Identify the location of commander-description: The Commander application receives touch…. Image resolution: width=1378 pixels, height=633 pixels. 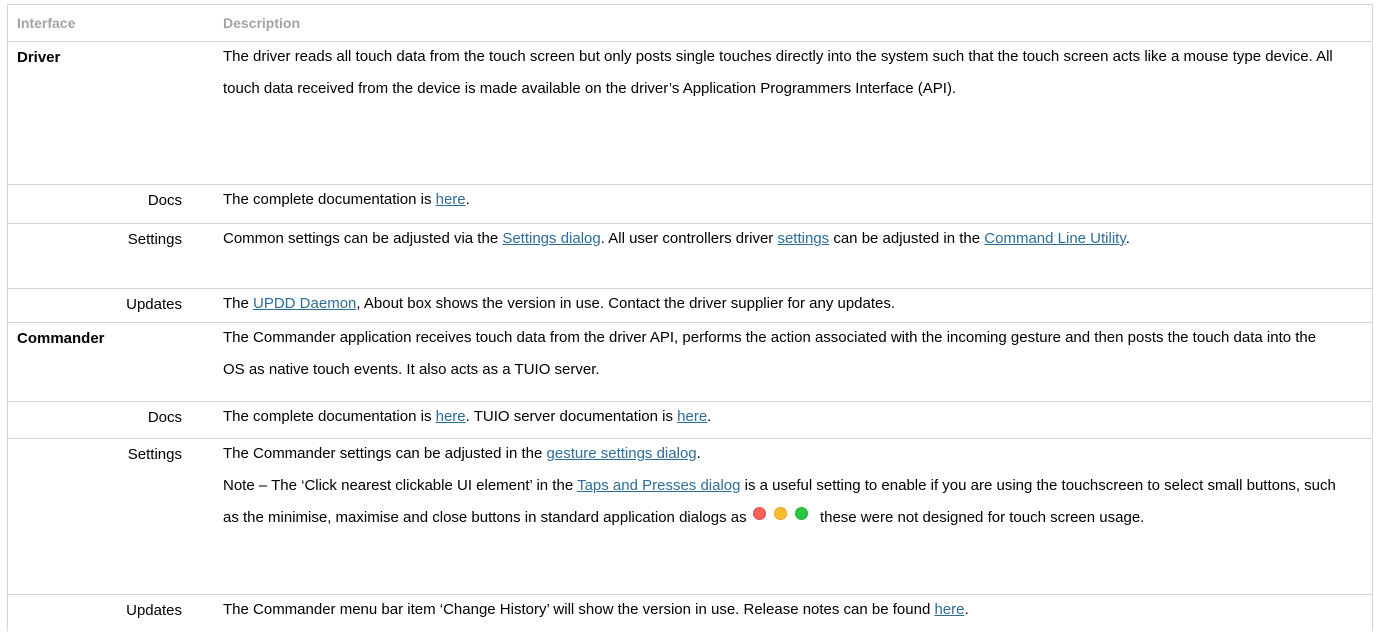
(770, 353).